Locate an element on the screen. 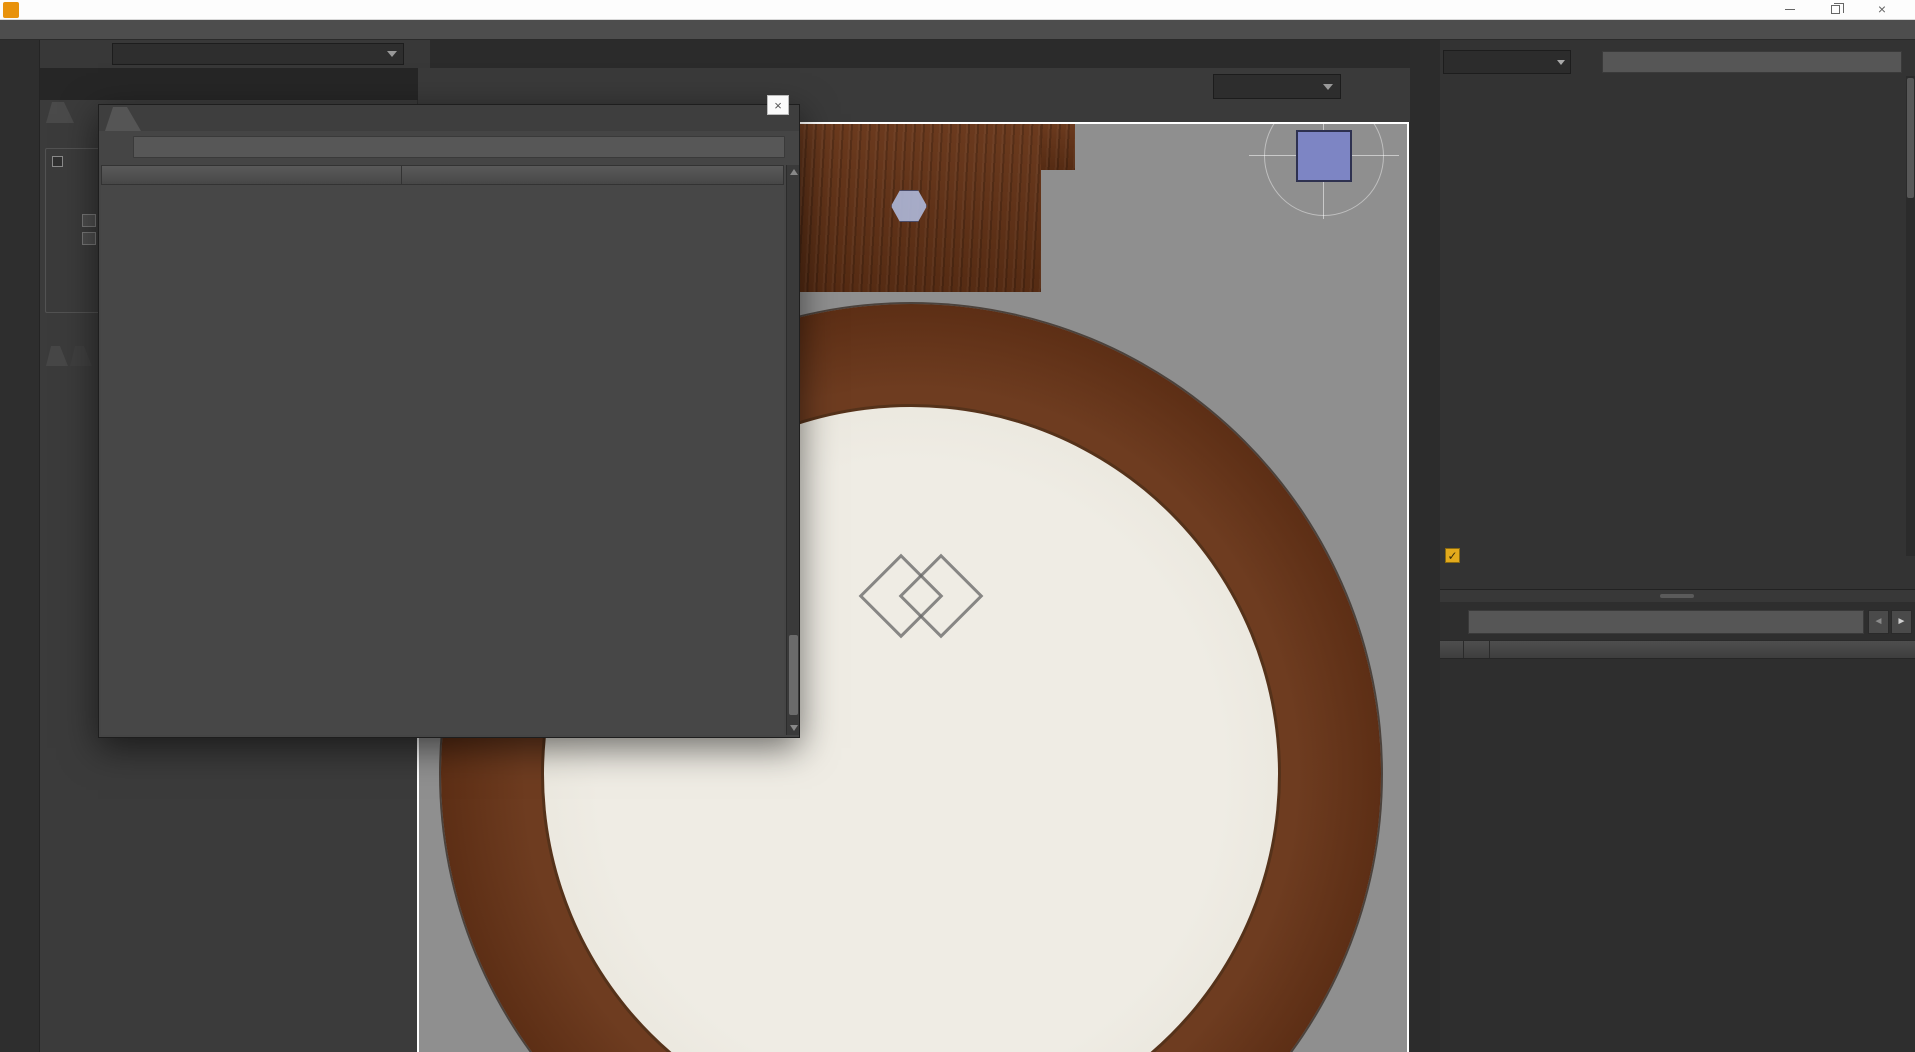  dialog-title-row is located at coordinates (449, 118).